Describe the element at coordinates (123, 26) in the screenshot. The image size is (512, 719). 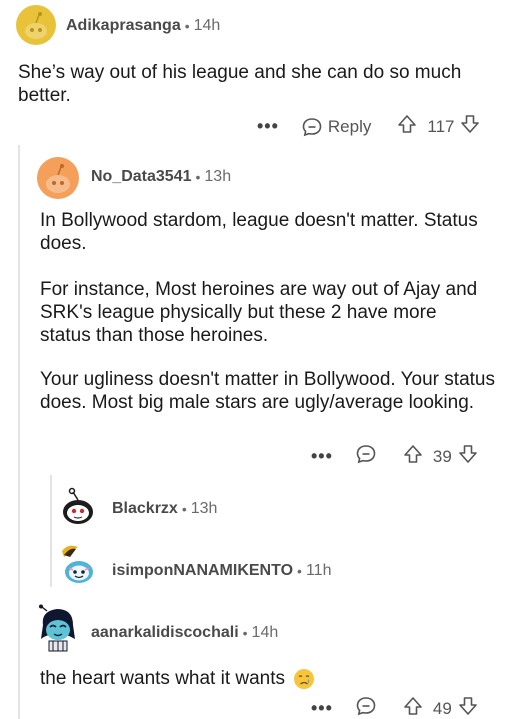
I see `username: Adikaprasanga` at that location.